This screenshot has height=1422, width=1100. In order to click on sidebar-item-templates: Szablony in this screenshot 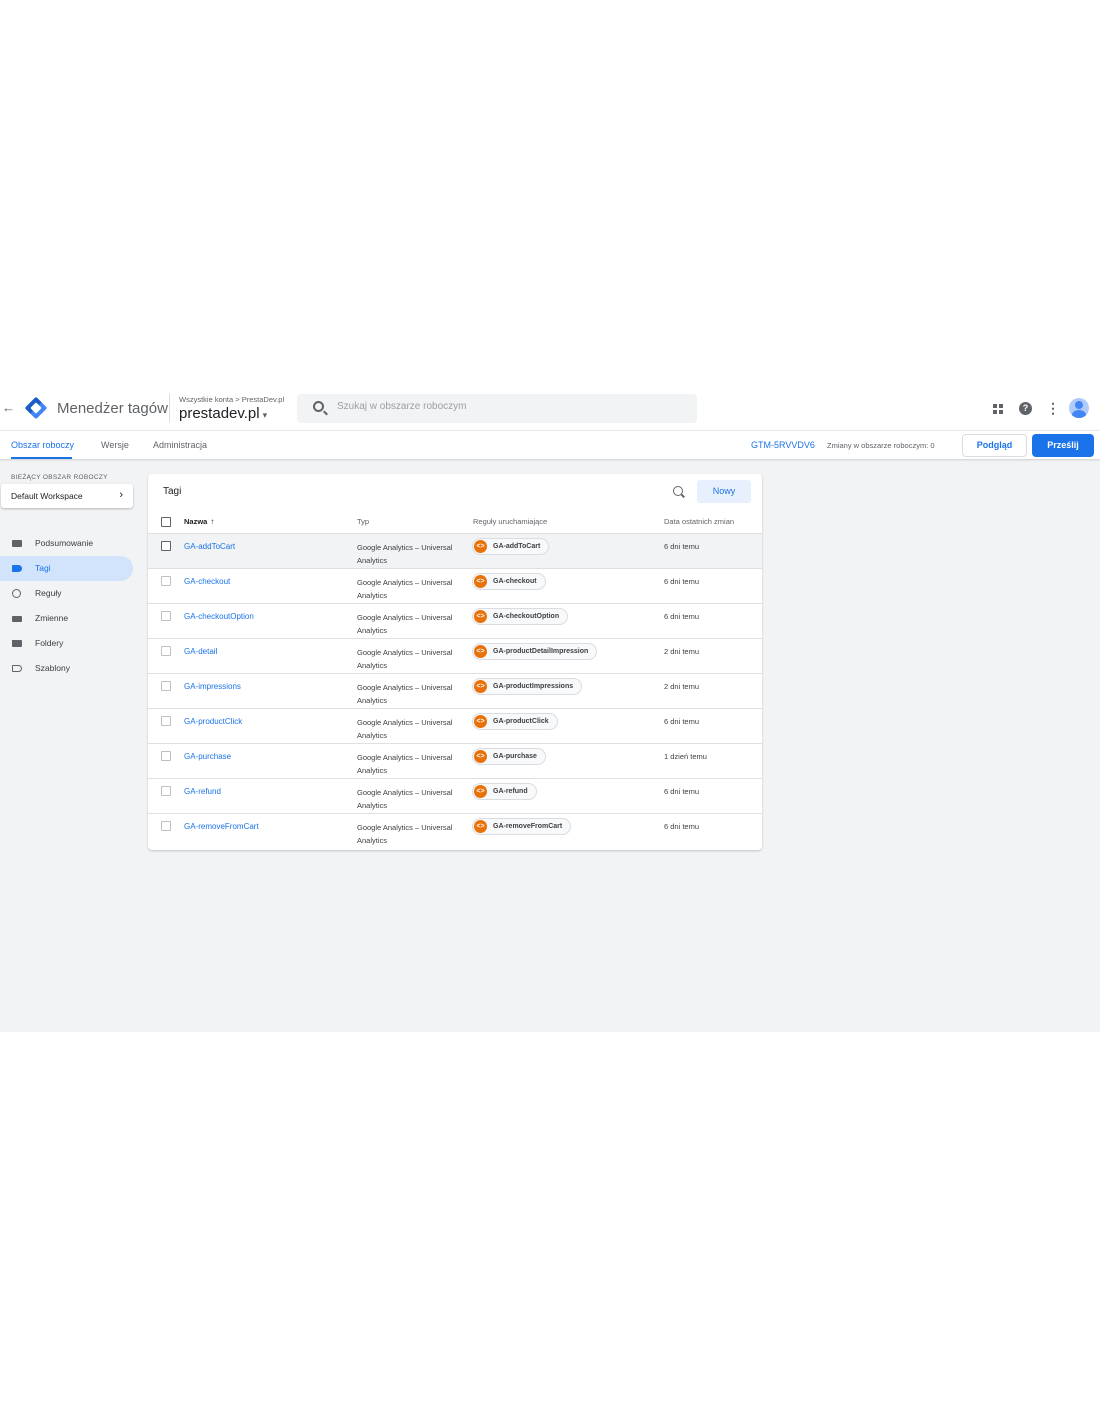, I will do `click(66, 668)`.